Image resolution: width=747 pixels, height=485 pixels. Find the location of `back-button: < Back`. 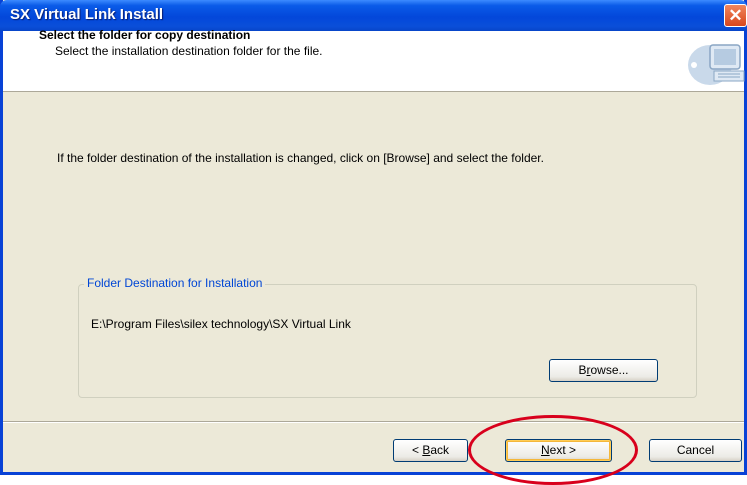

back-button: < Back is located at coordinates (430, 450).